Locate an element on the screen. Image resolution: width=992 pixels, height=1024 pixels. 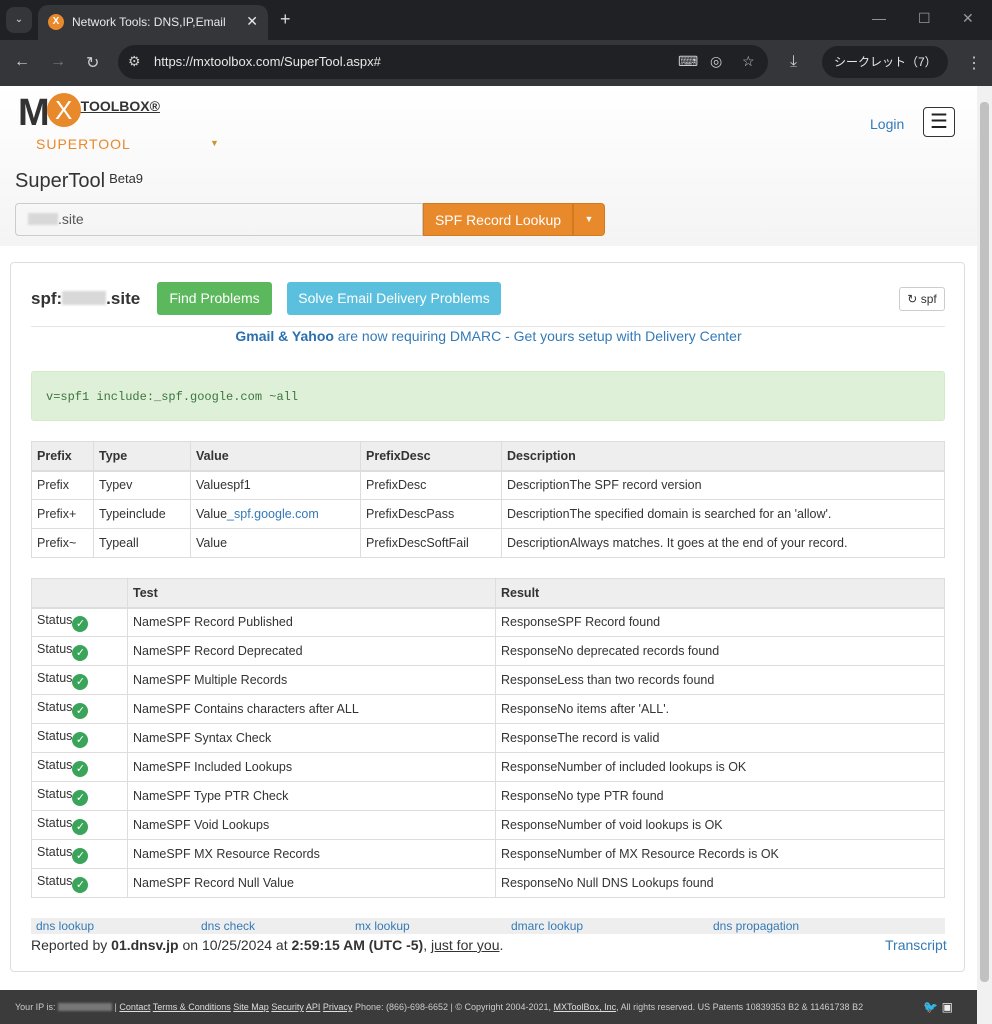
footer-privacy-link: Privacy is located at coordinates (338, 1007).